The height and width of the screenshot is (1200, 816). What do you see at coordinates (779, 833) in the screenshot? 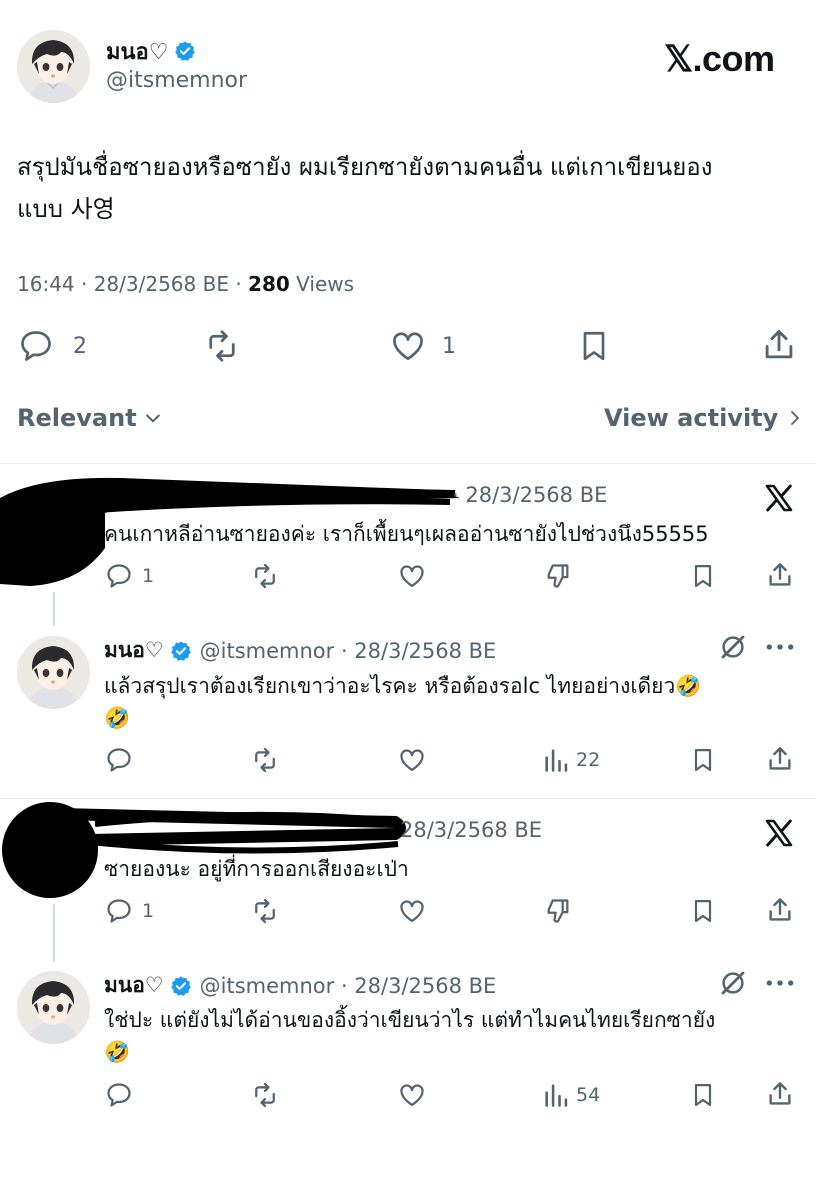
I see `x-logo-icon` at bounding box center [779, 833].